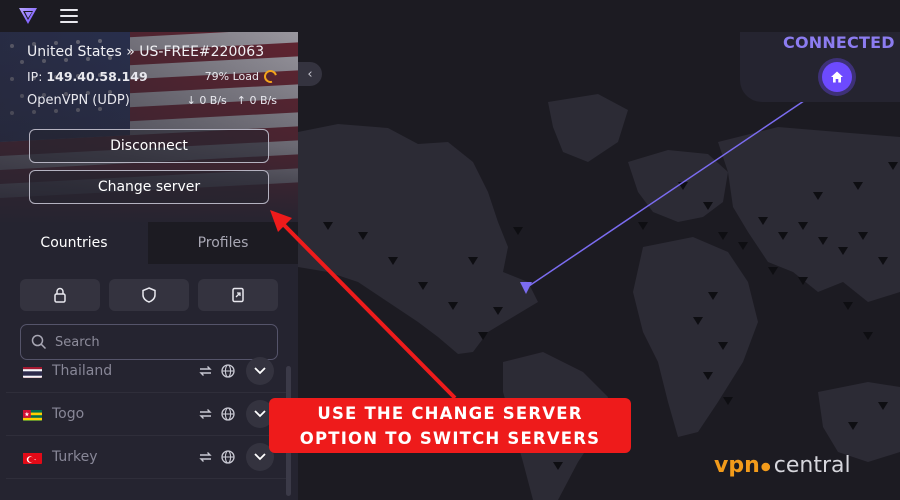 This screenshot has width=900, height=500. I want to click on turkey-flag-icon, so click(32, 457).